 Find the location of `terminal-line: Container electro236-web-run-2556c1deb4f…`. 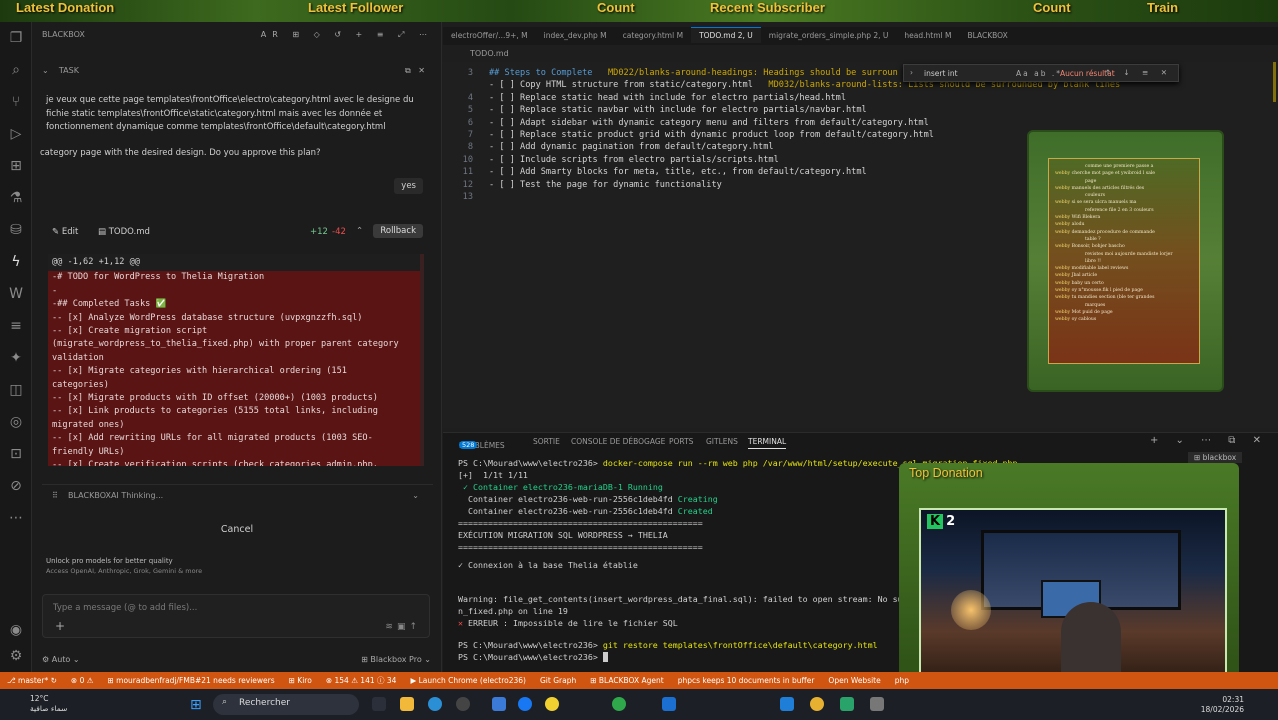

terminal-line: Container electro236-web-run-2556c1deb4f… is located at coordinates (585, 511).